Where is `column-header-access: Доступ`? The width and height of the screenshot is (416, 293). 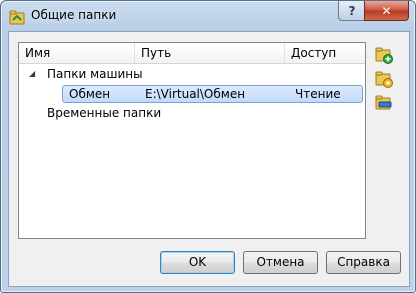
column-header-access: Доступ is located at coordinates (325, 53).